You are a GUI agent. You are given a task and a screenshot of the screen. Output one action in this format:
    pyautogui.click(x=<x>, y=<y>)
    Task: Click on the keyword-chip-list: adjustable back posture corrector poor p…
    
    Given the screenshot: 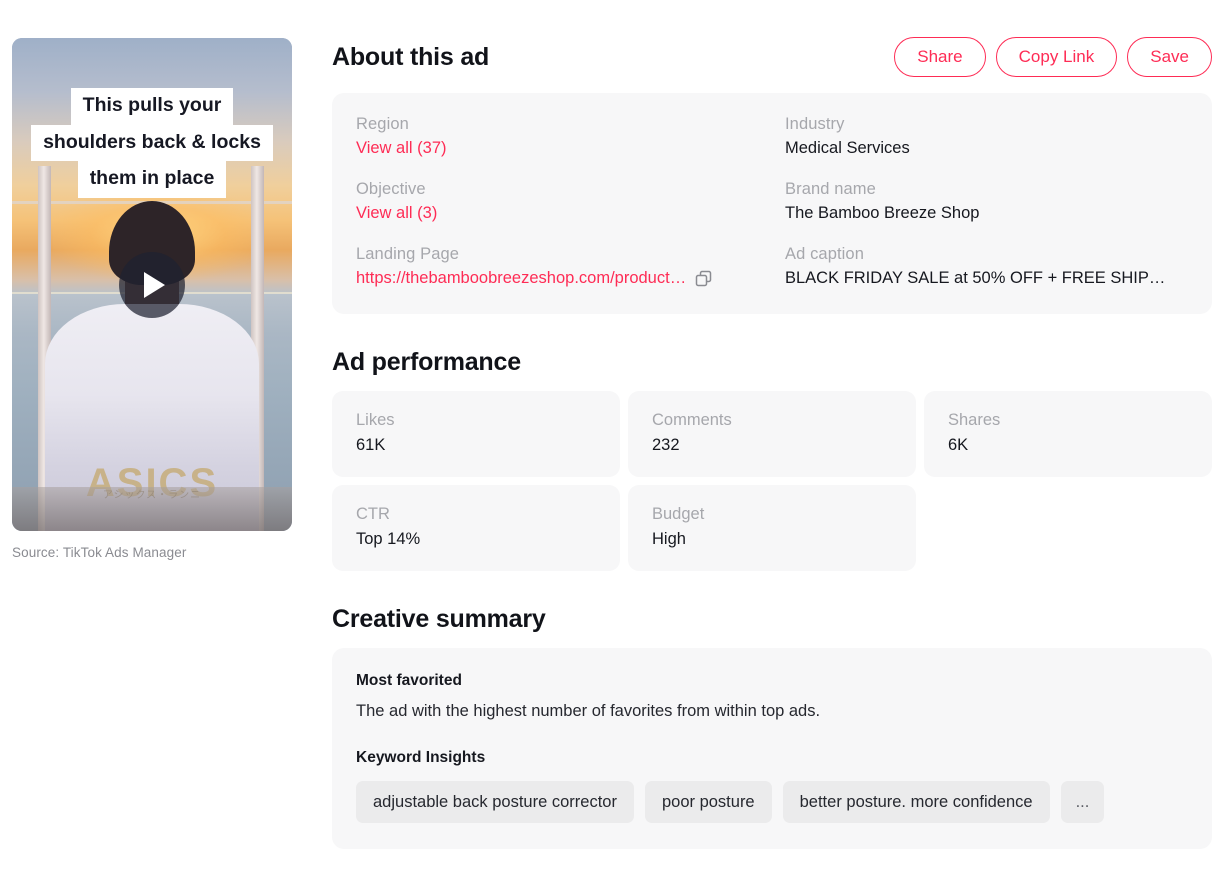 What is the action you would take?
    pyautogui.click(x=772, y=802)
    